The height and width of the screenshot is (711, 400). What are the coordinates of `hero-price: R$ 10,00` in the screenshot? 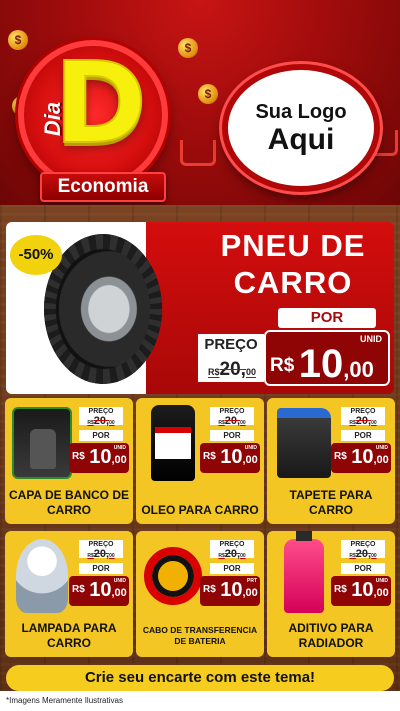 It's located at (322, 364).